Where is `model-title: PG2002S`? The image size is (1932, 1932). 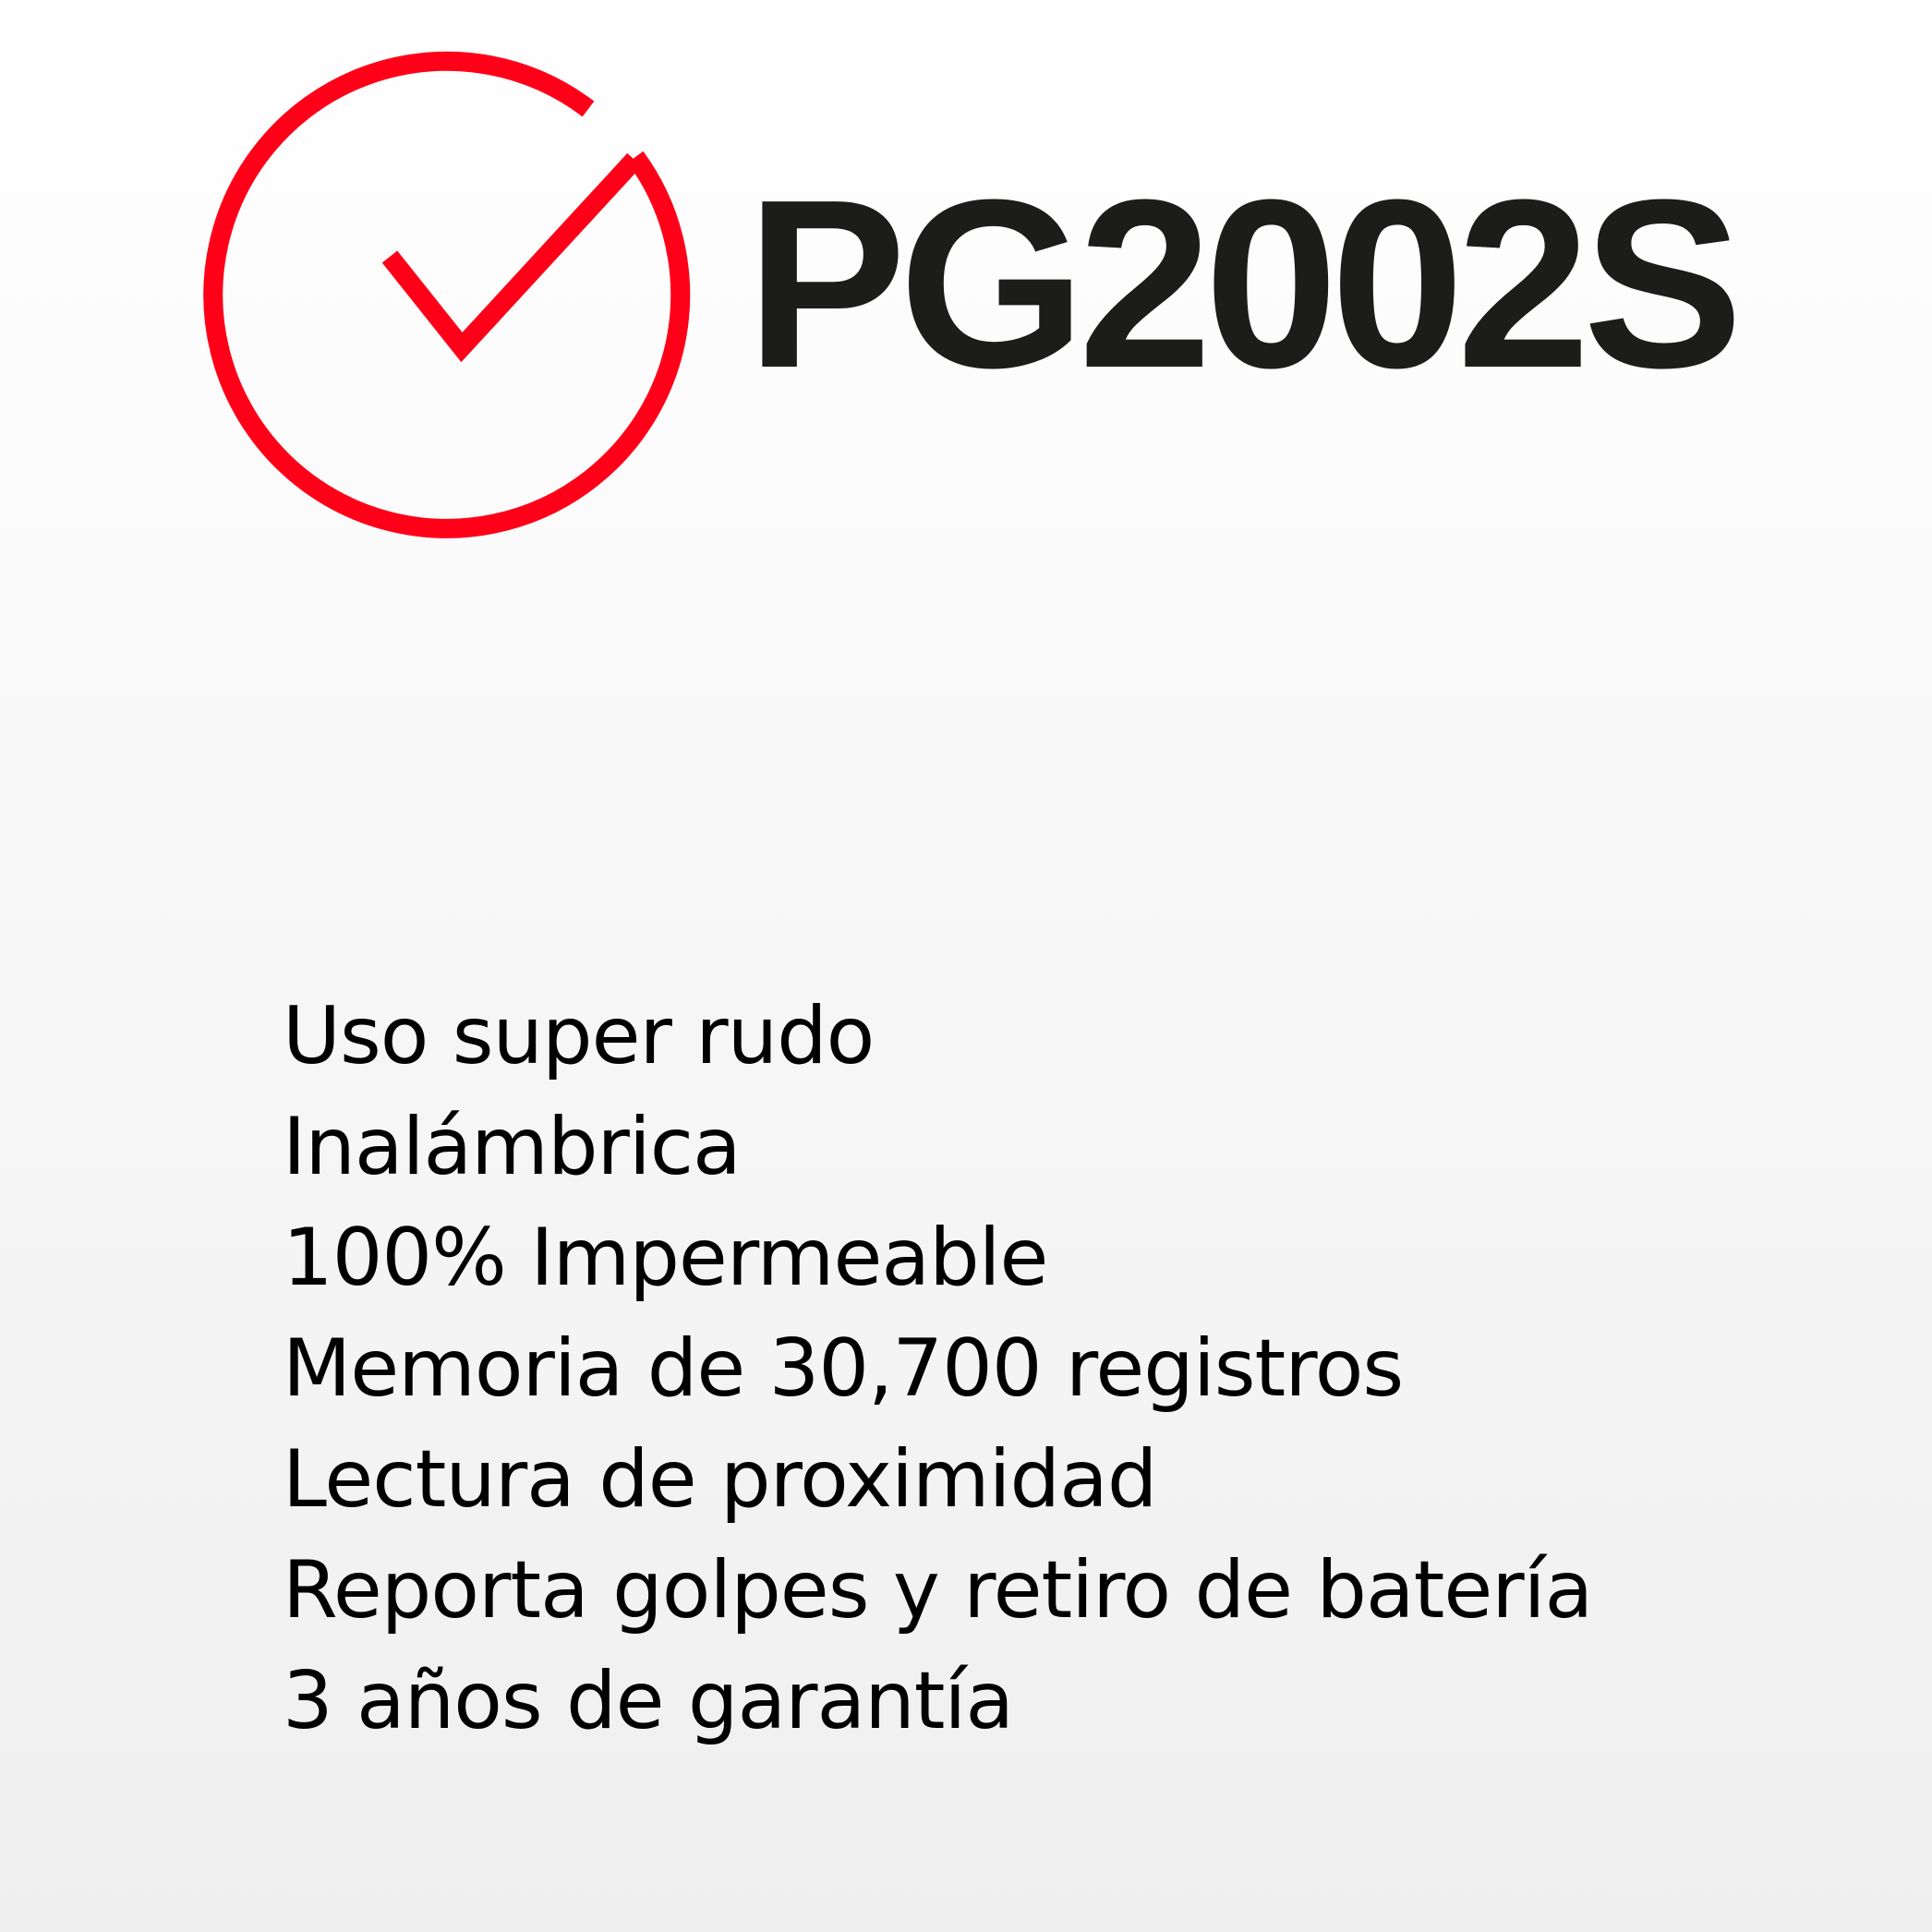
model-title: PG2002S is located at coordinates (1245, 285).